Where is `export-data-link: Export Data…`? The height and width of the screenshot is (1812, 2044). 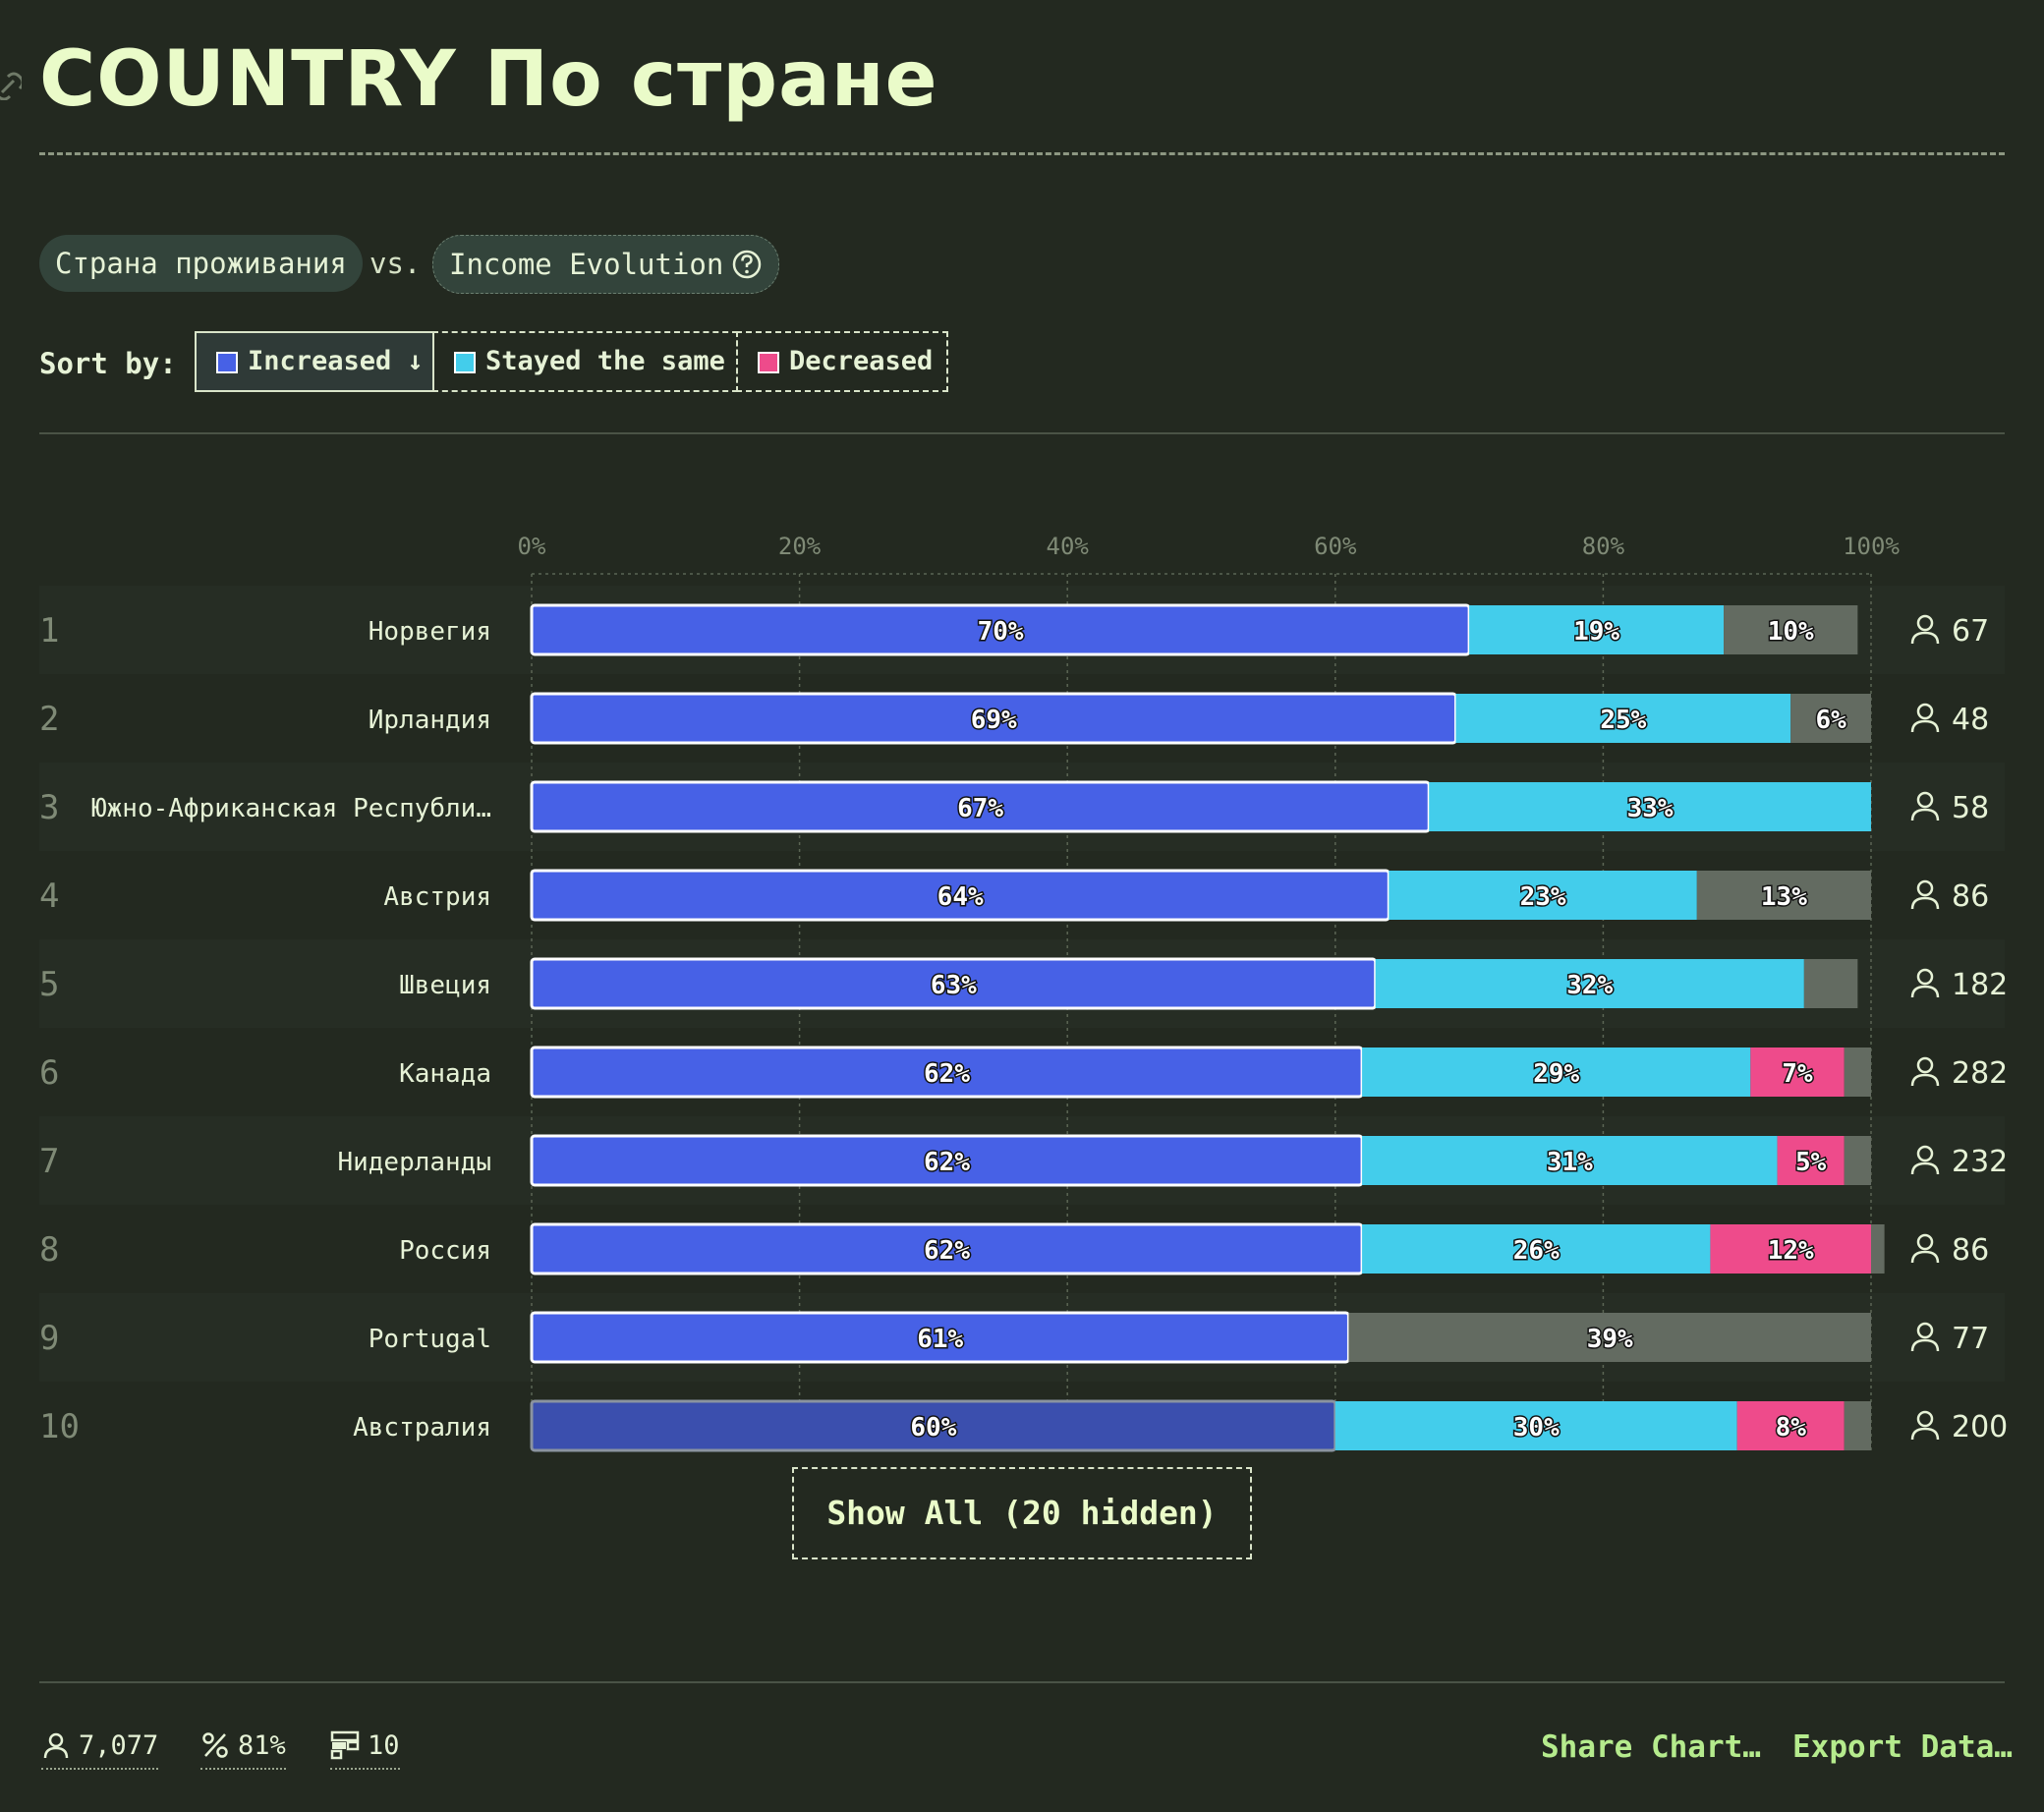 export-data-link: Export Data… is located at coordinates (1902, 1747).